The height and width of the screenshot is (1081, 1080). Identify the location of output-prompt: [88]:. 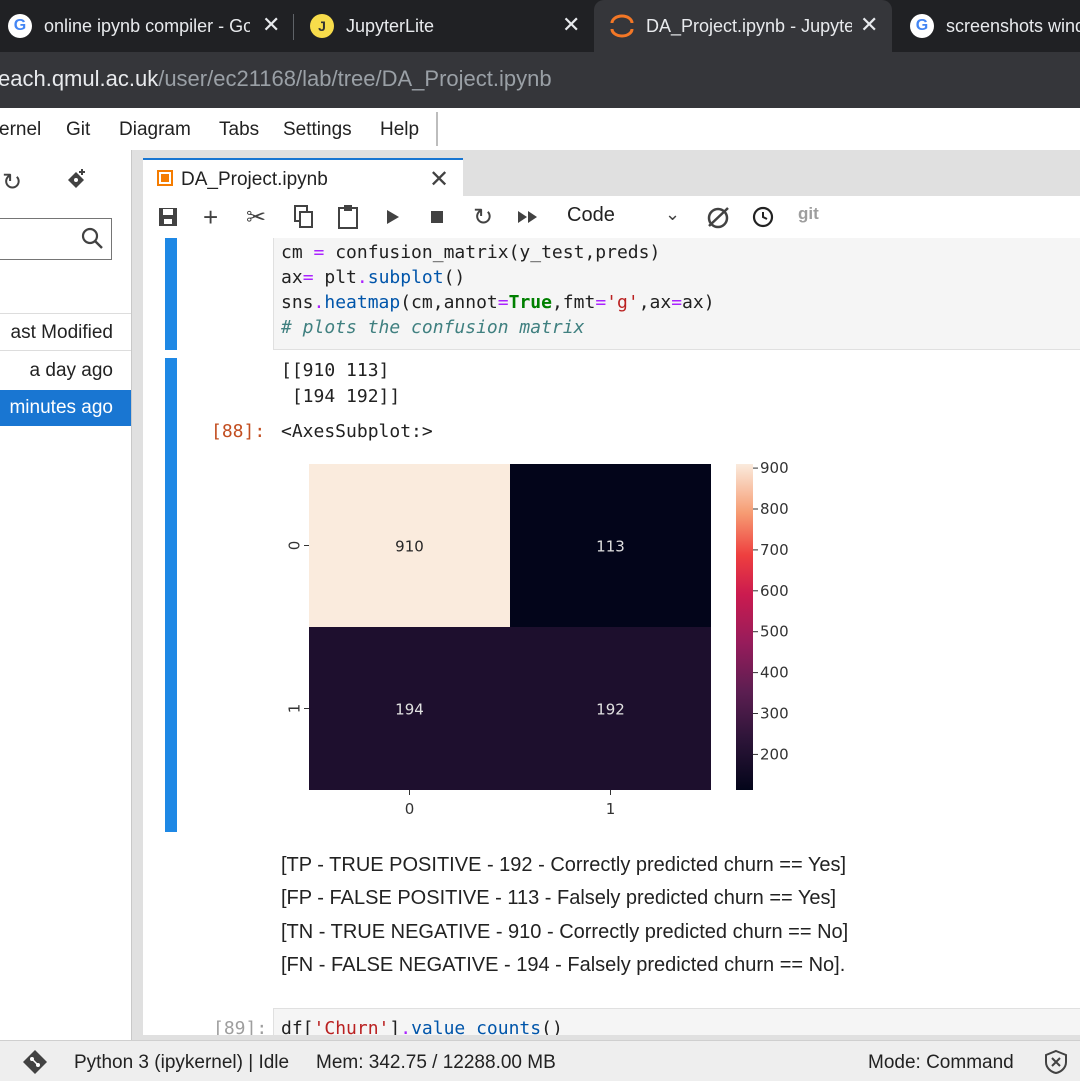
(238, 431).